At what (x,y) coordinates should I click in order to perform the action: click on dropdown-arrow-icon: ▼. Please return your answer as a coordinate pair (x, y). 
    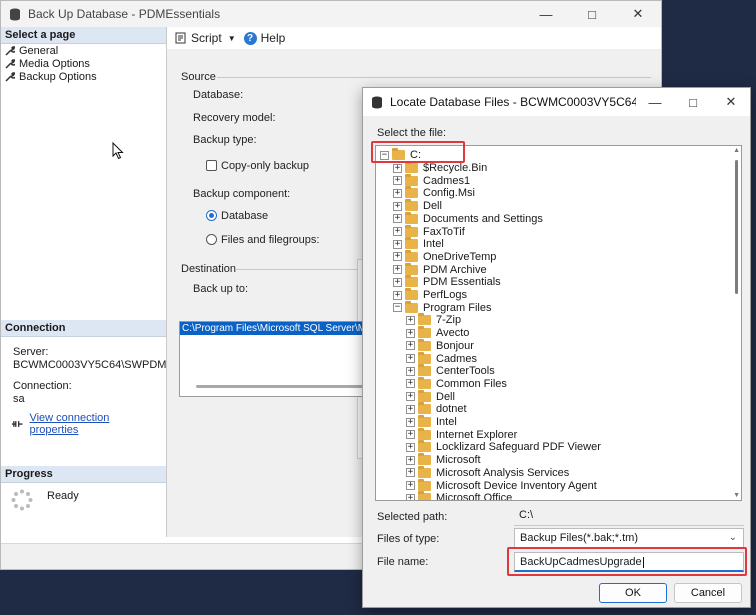
    Looking at the image, I should click on (232, 38).